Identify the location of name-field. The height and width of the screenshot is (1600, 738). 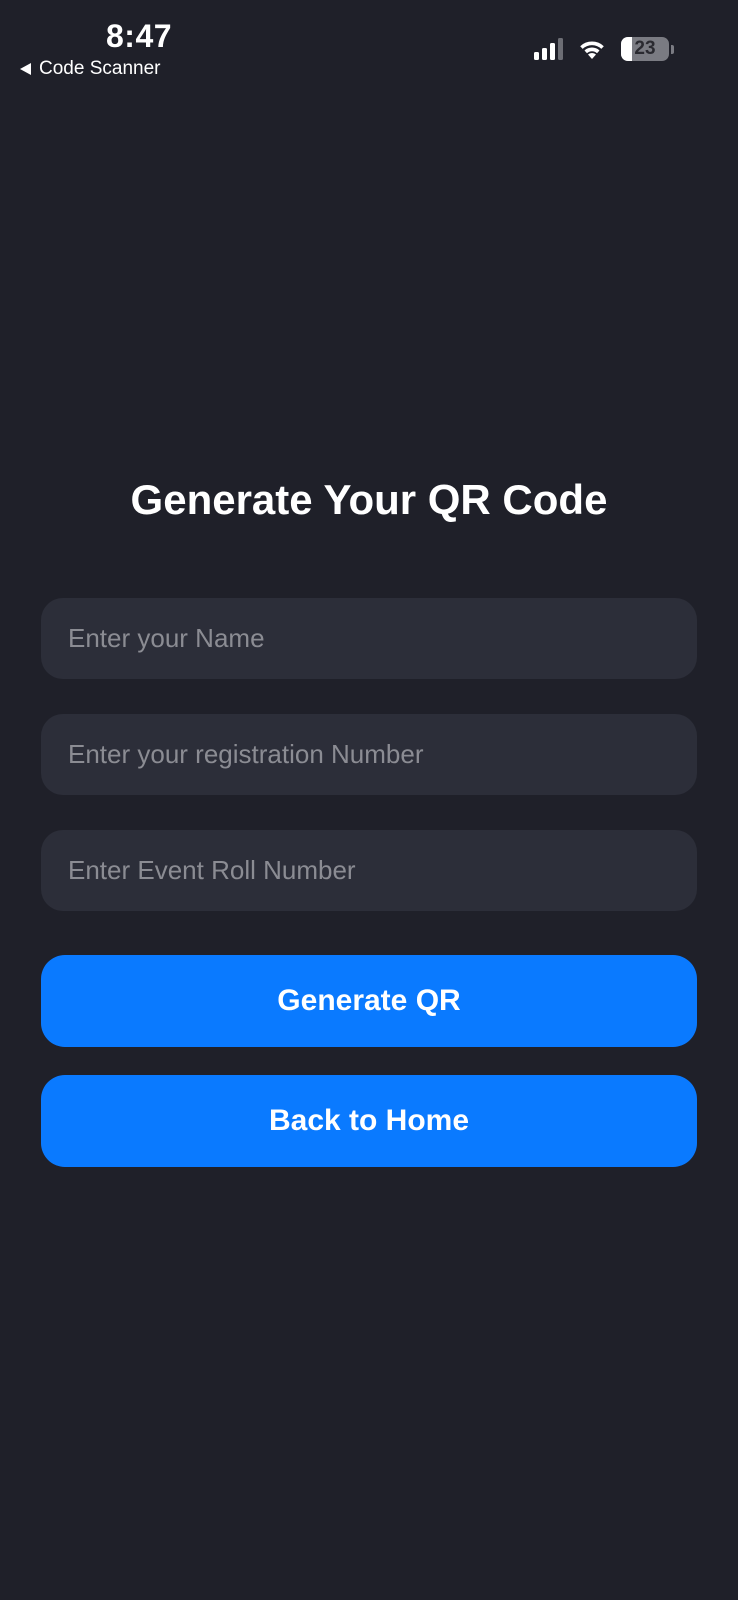
(369, 638).